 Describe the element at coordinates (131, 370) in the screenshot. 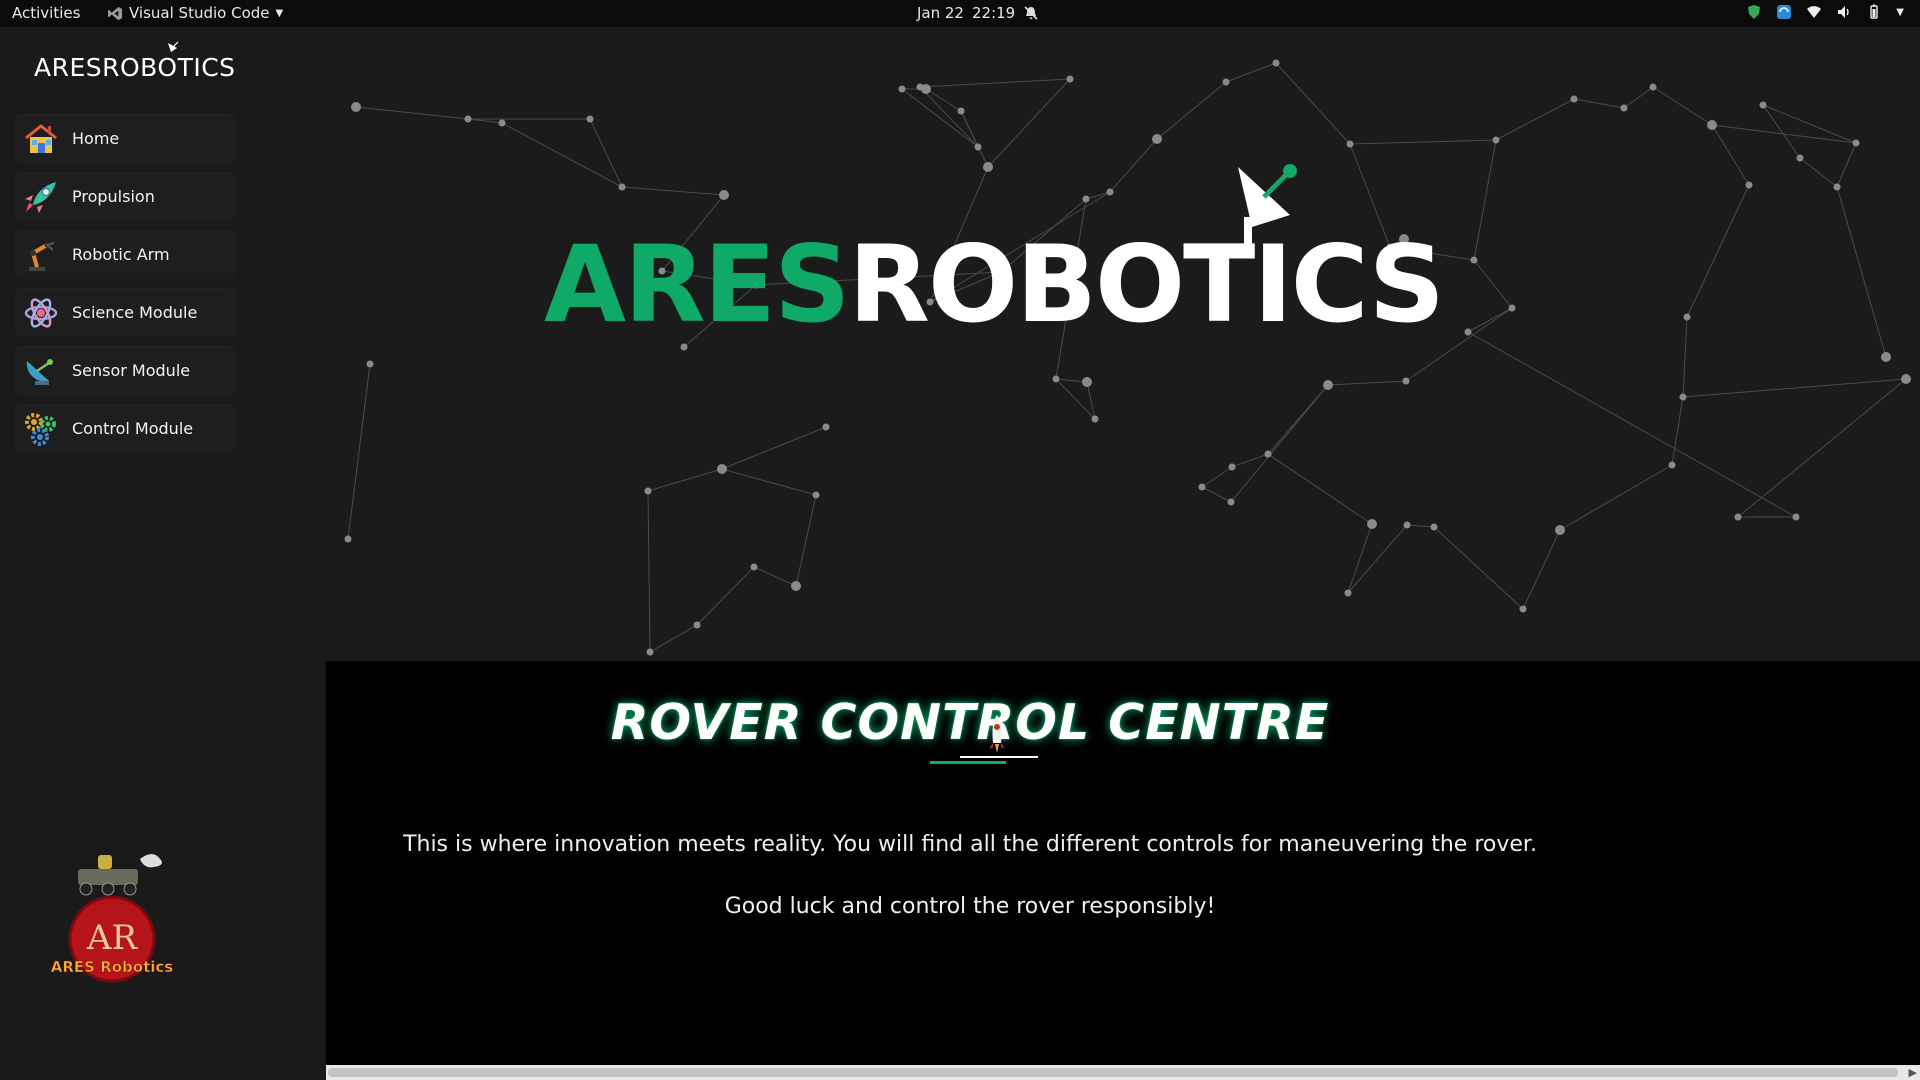

I see `sidebar-item-label: Sensor Module` at that location.